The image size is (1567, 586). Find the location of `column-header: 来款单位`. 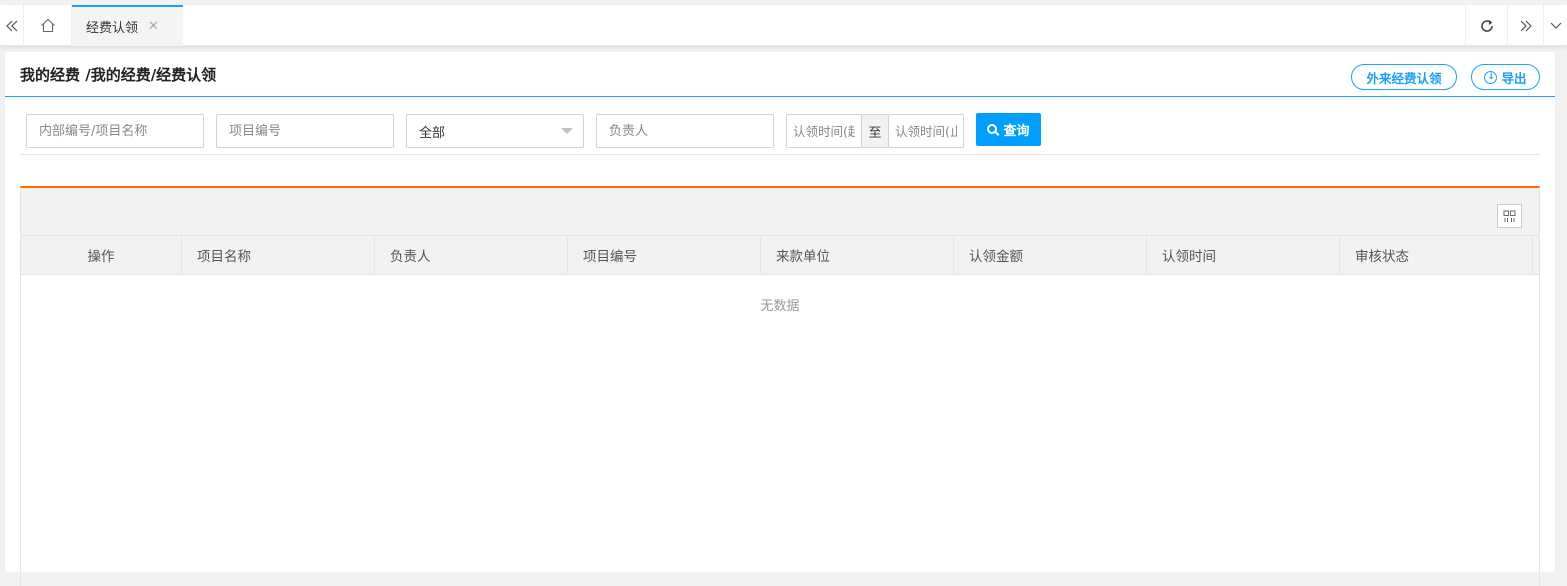

column-header: 来款单位 is located at coordinates (857, 255).